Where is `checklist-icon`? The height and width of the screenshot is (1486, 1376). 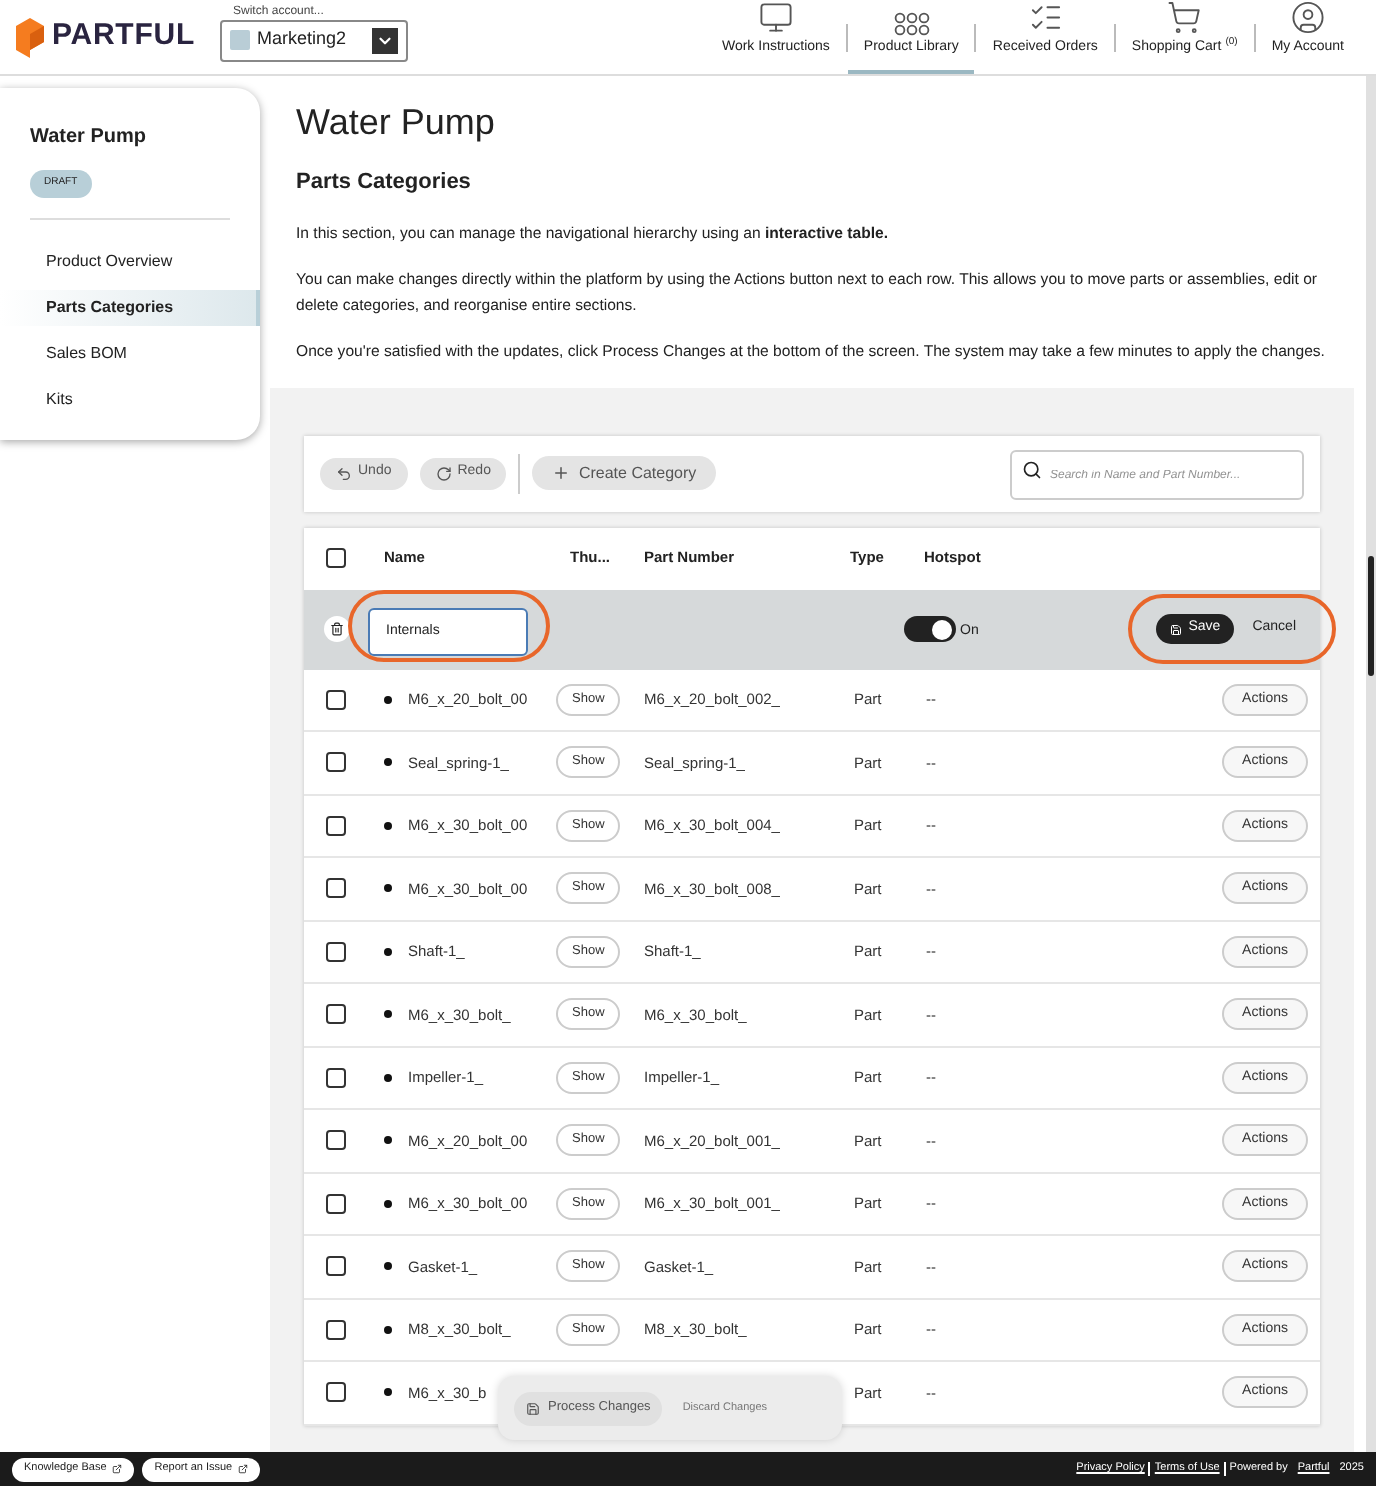
checklist-icon is located at coordinates (1045, 17).